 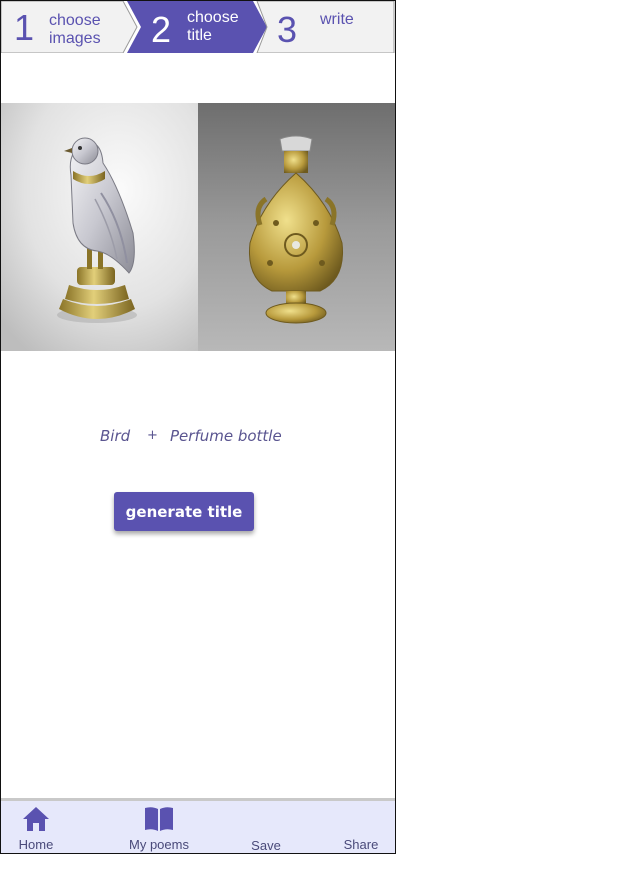 I want to click on open-book-icon, so click(x=159, y=819).